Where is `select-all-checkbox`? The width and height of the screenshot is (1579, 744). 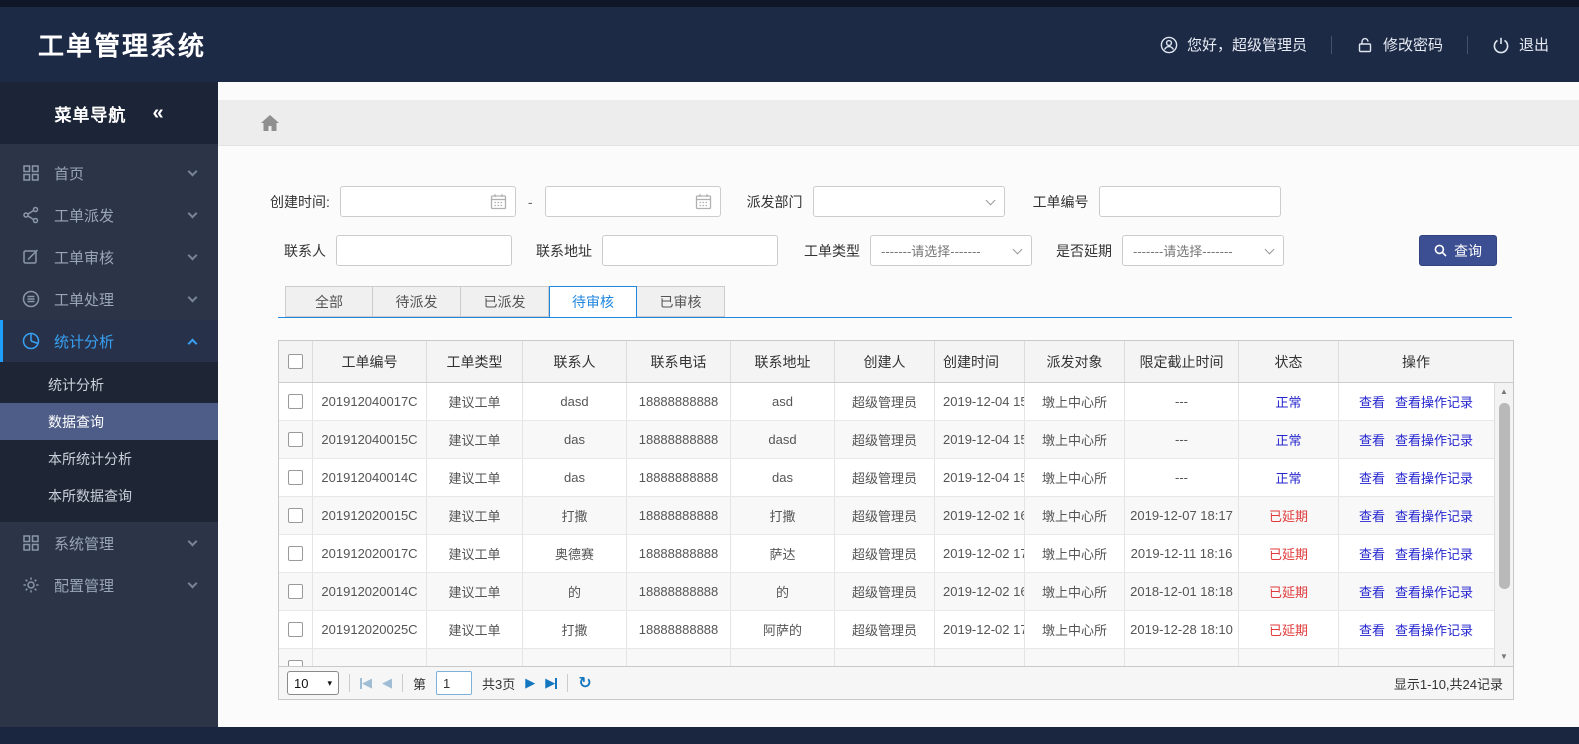
select-all-checkbox is located at coordinates (295, 361).